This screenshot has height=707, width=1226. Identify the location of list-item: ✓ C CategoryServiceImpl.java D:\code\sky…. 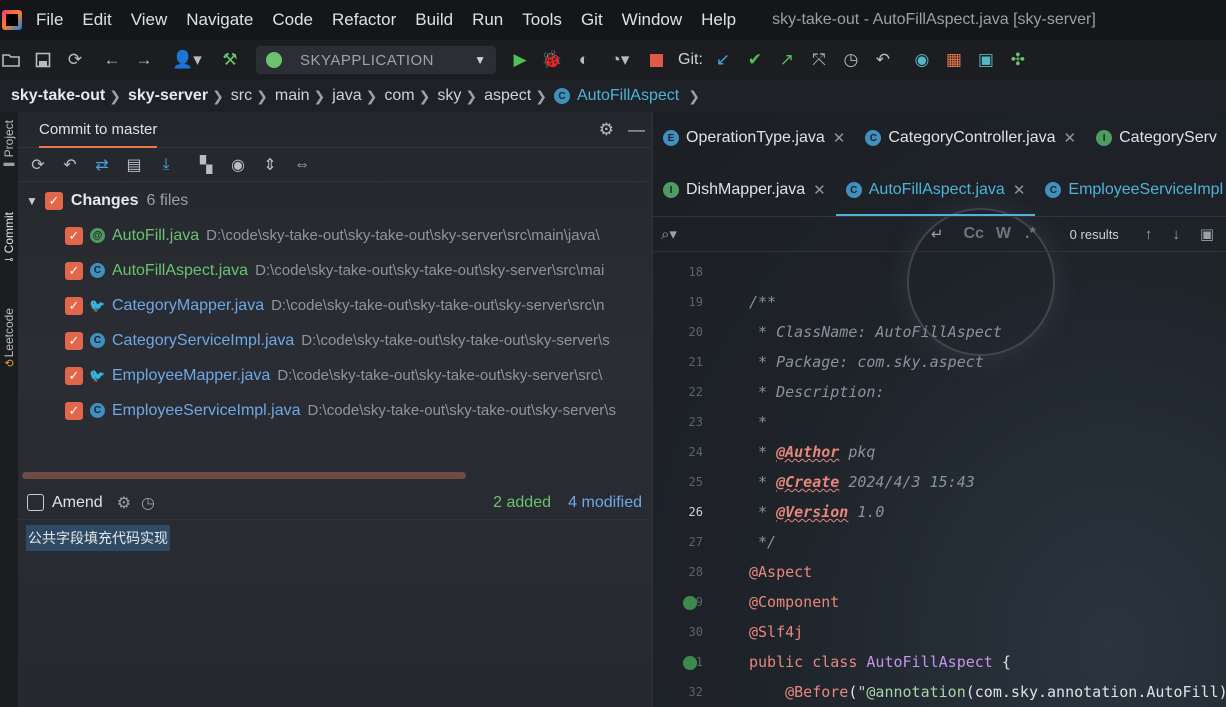
(334, 340).